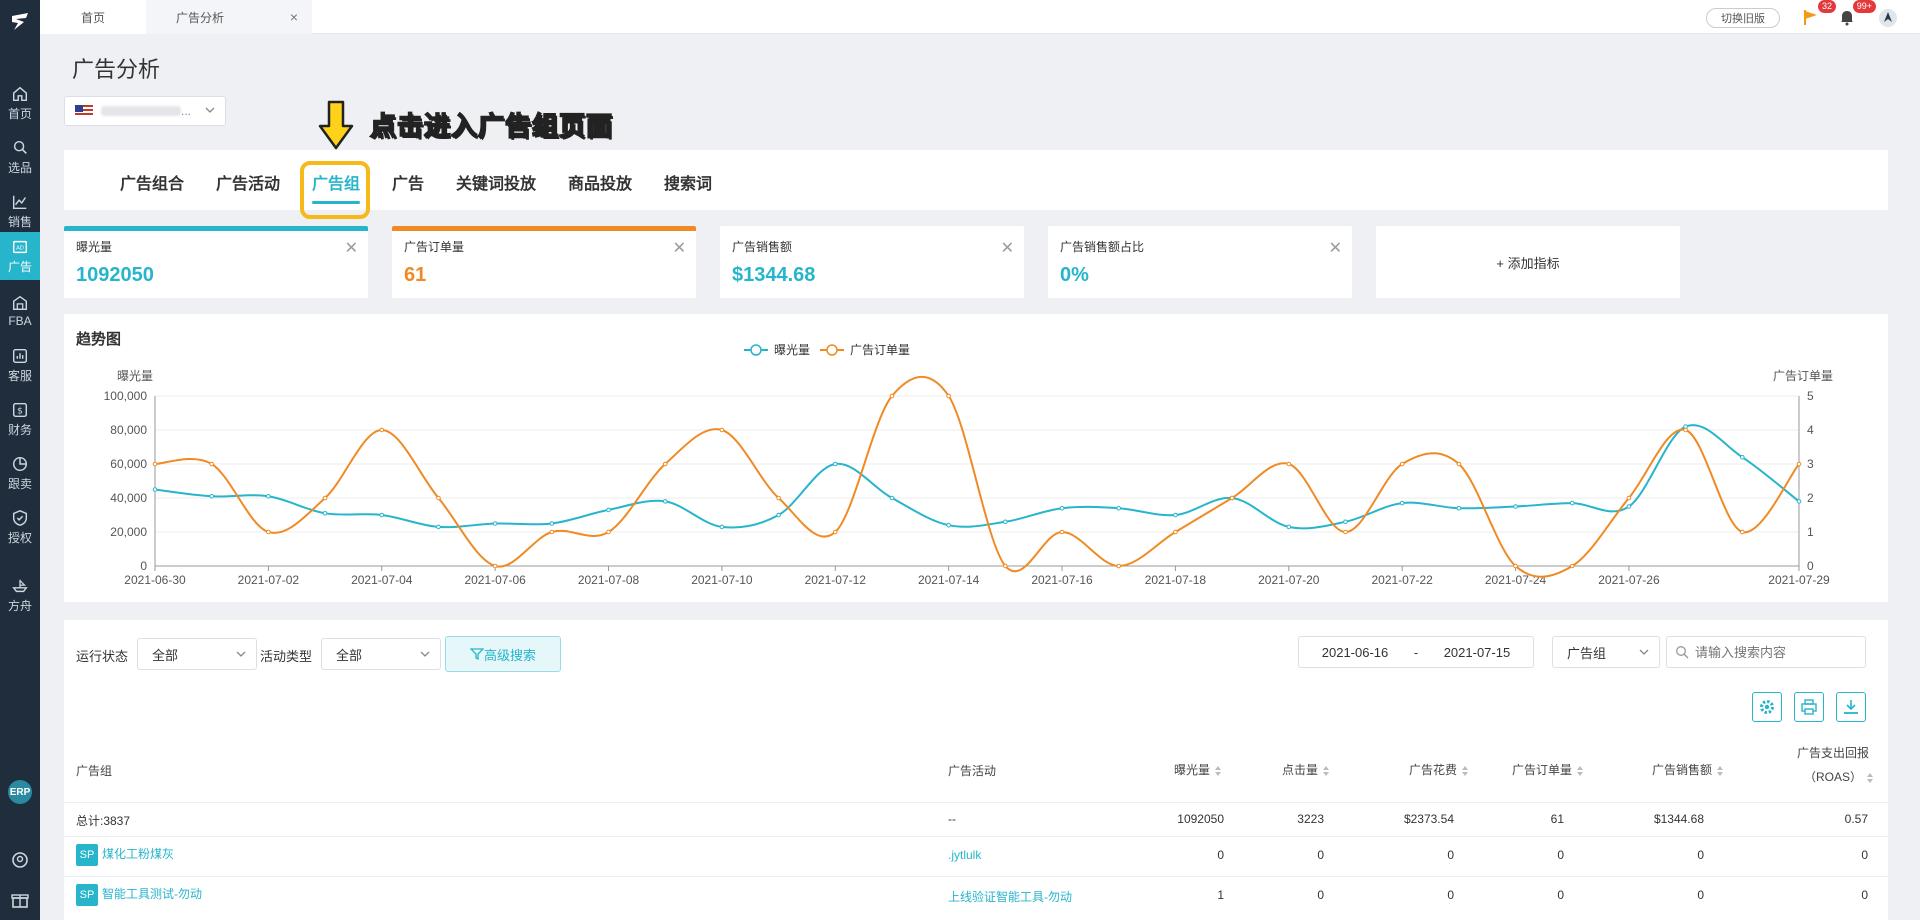  I want to click on filter-icon, so click(476, 654).